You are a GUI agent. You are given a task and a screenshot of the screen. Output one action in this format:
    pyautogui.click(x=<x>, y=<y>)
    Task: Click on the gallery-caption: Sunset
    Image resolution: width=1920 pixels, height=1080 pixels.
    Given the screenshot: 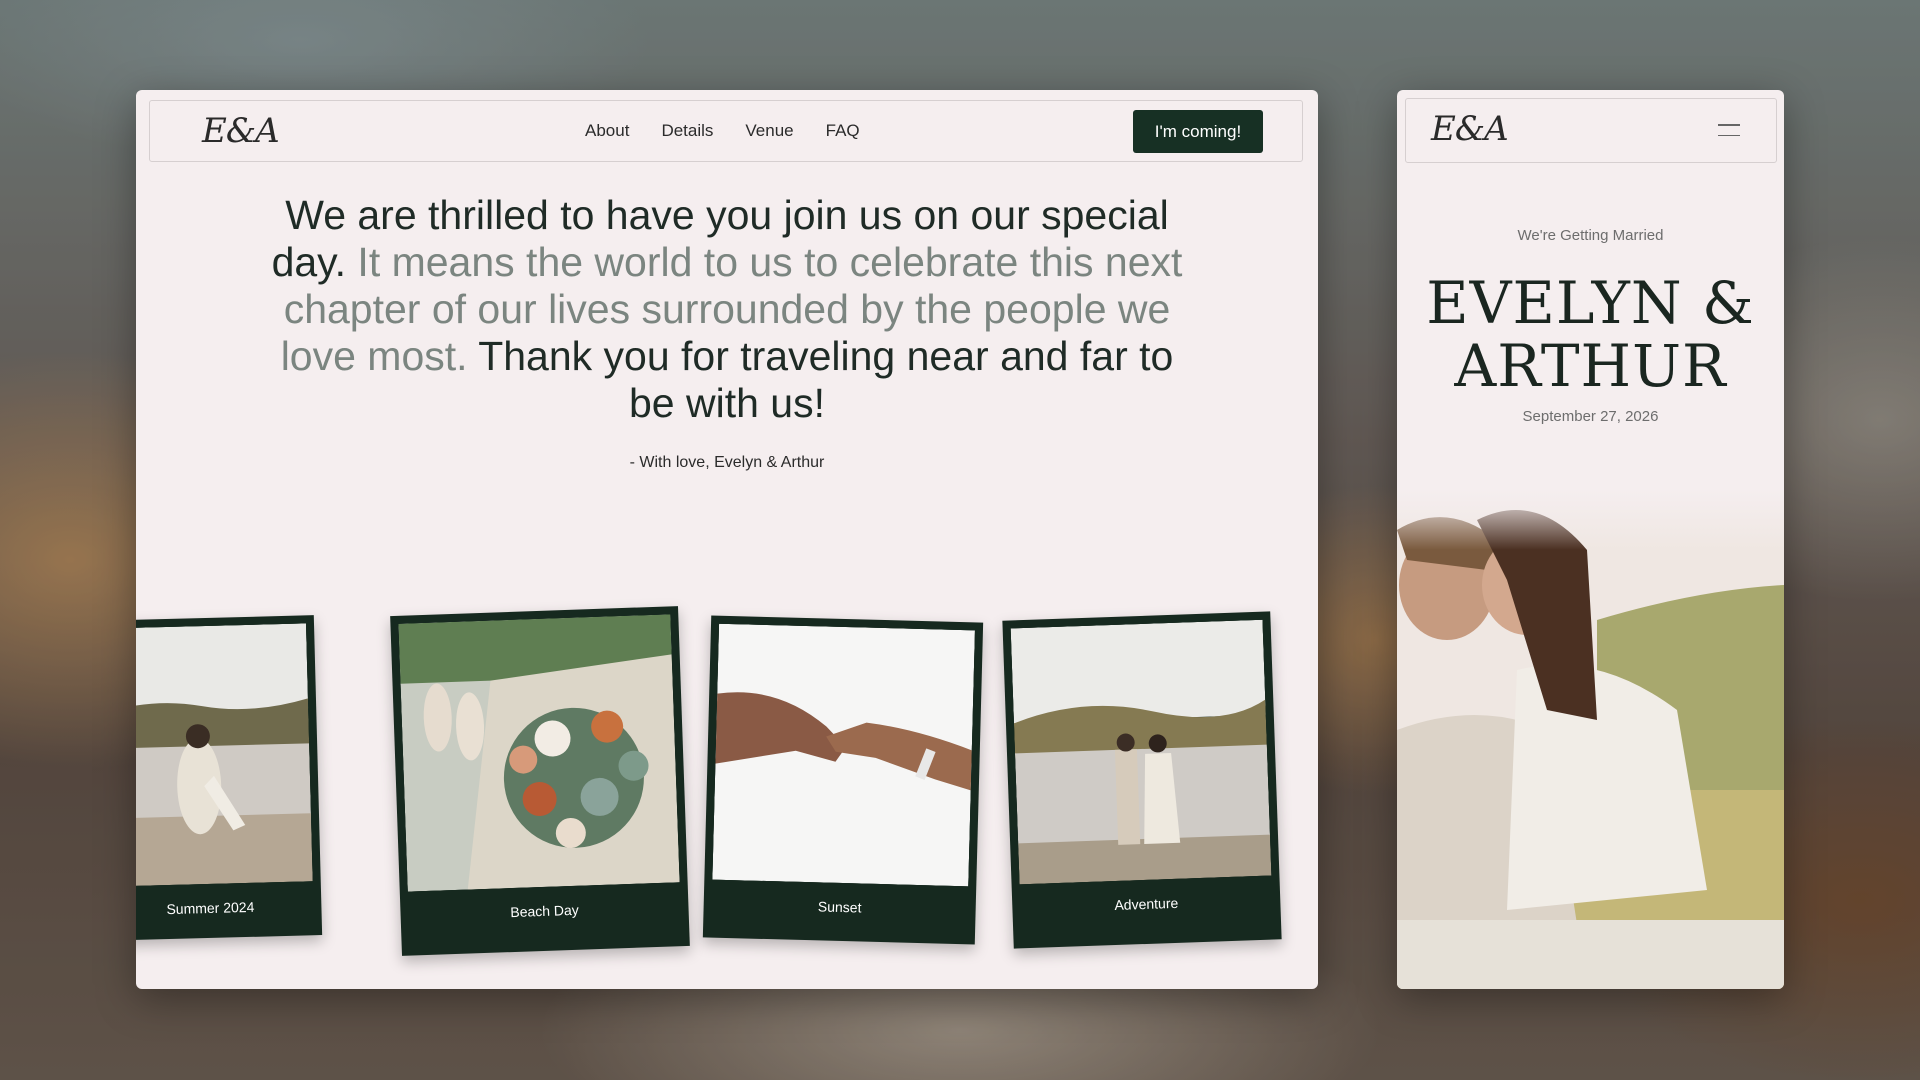 What is the action you would take?
    pyautogui.click(x=839, y=907)
    